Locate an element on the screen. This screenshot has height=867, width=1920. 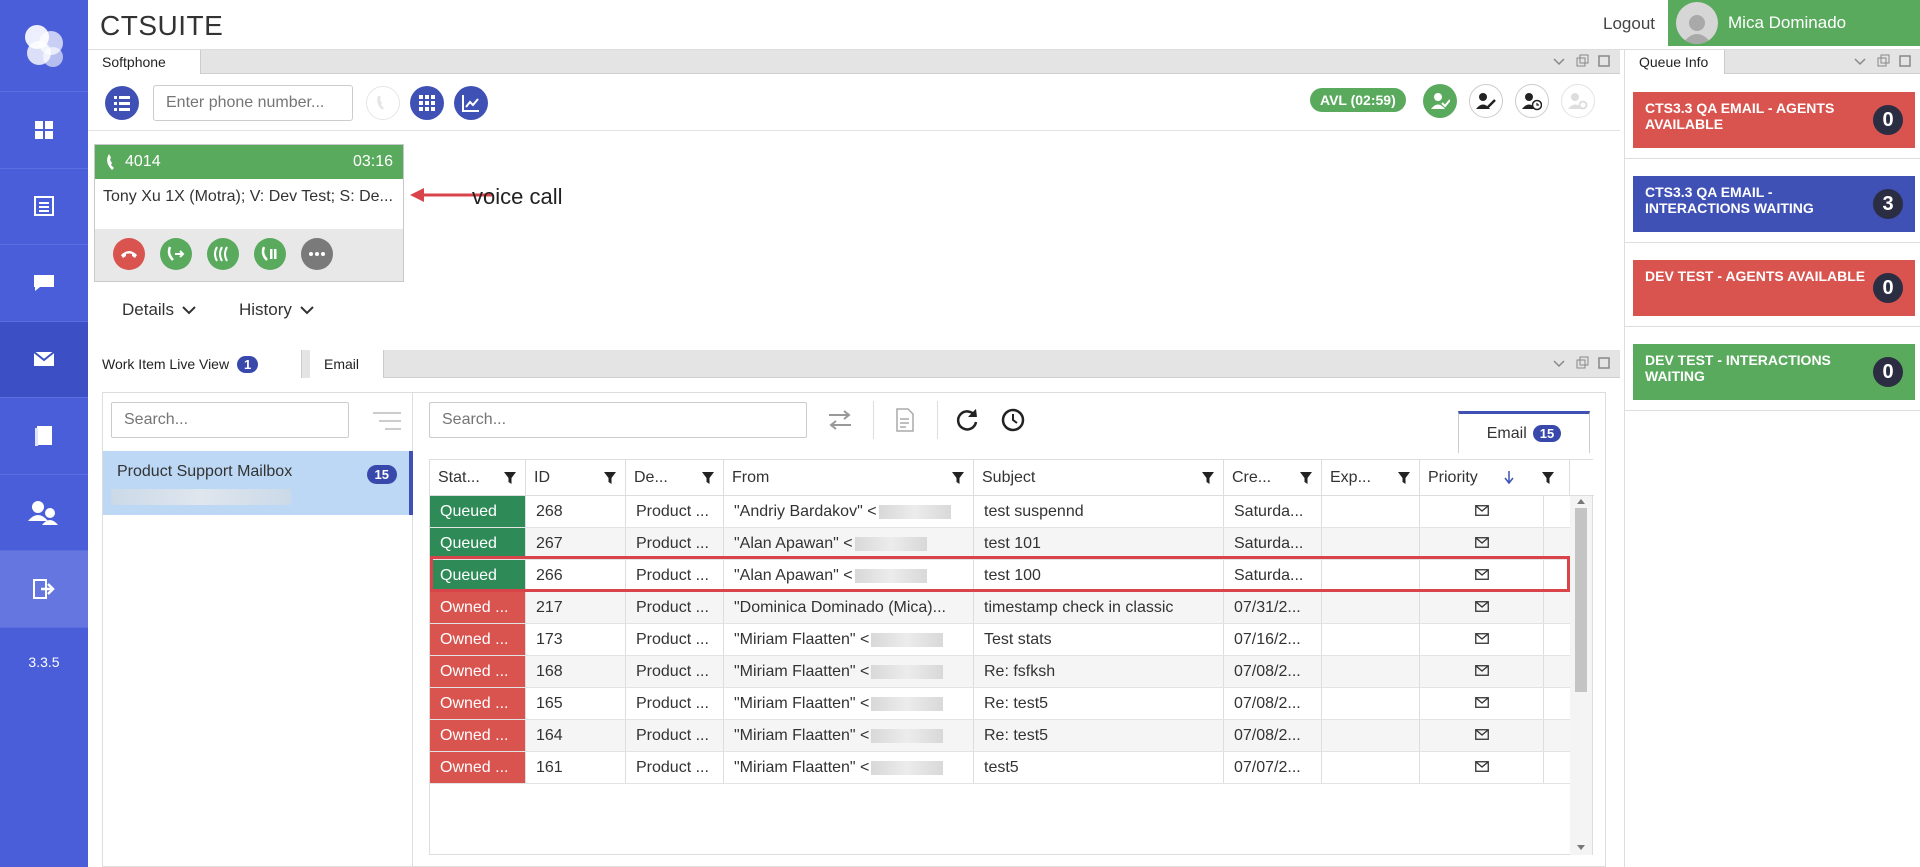
mailbox-search-input is located at coordinates (230, 420).